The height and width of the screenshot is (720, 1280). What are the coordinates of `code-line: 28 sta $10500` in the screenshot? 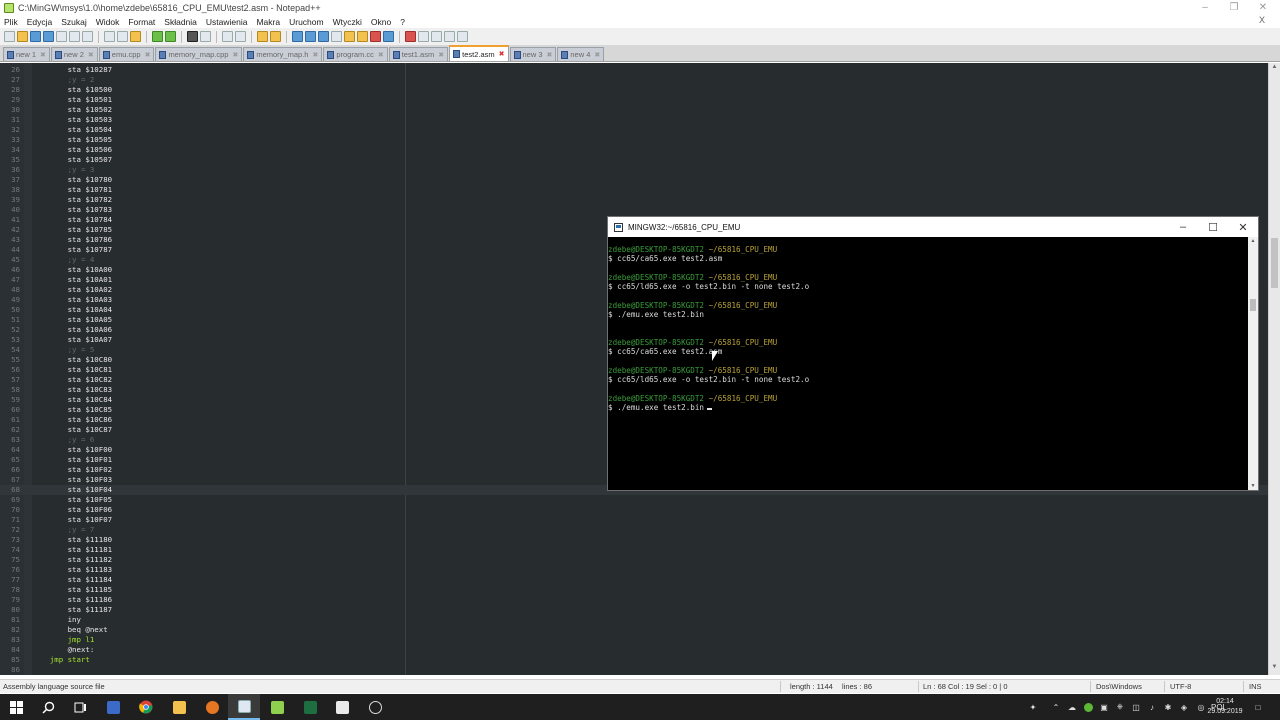 It's located at (634, 90).